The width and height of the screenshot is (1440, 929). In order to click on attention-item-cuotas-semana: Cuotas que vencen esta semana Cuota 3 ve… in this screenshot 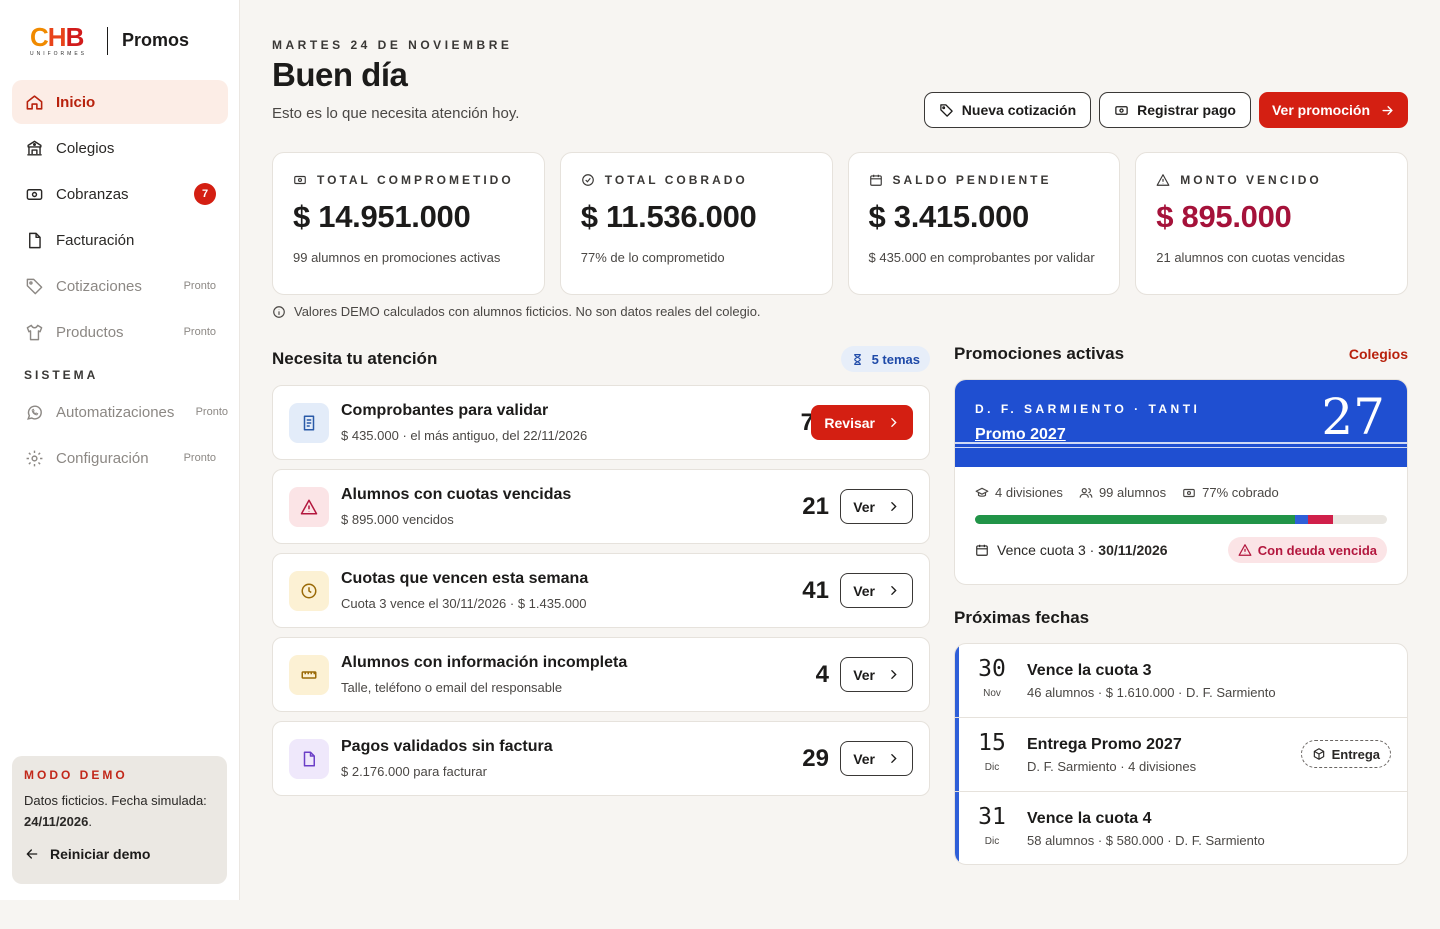, I will do `click(601, 590)`.